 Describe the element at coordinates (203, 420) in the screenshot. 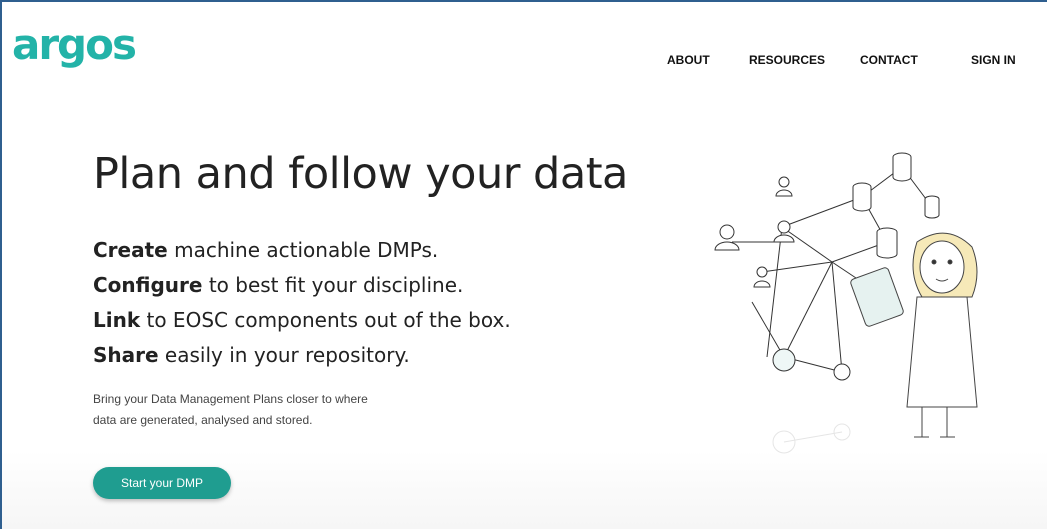

I see `description-line-2: data are generated, analysed and stored.` at that location.